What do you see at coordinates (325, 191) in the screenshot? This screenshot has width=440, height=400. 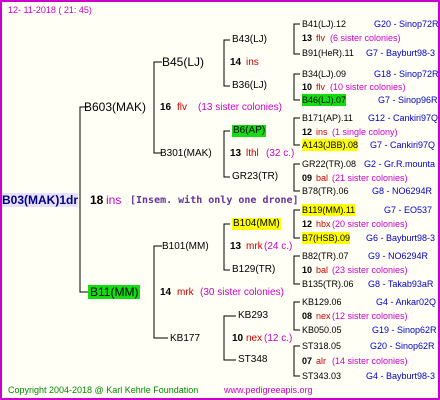 I see `gen4-sire: B78(TR).06` at bounding box center [325, 191].